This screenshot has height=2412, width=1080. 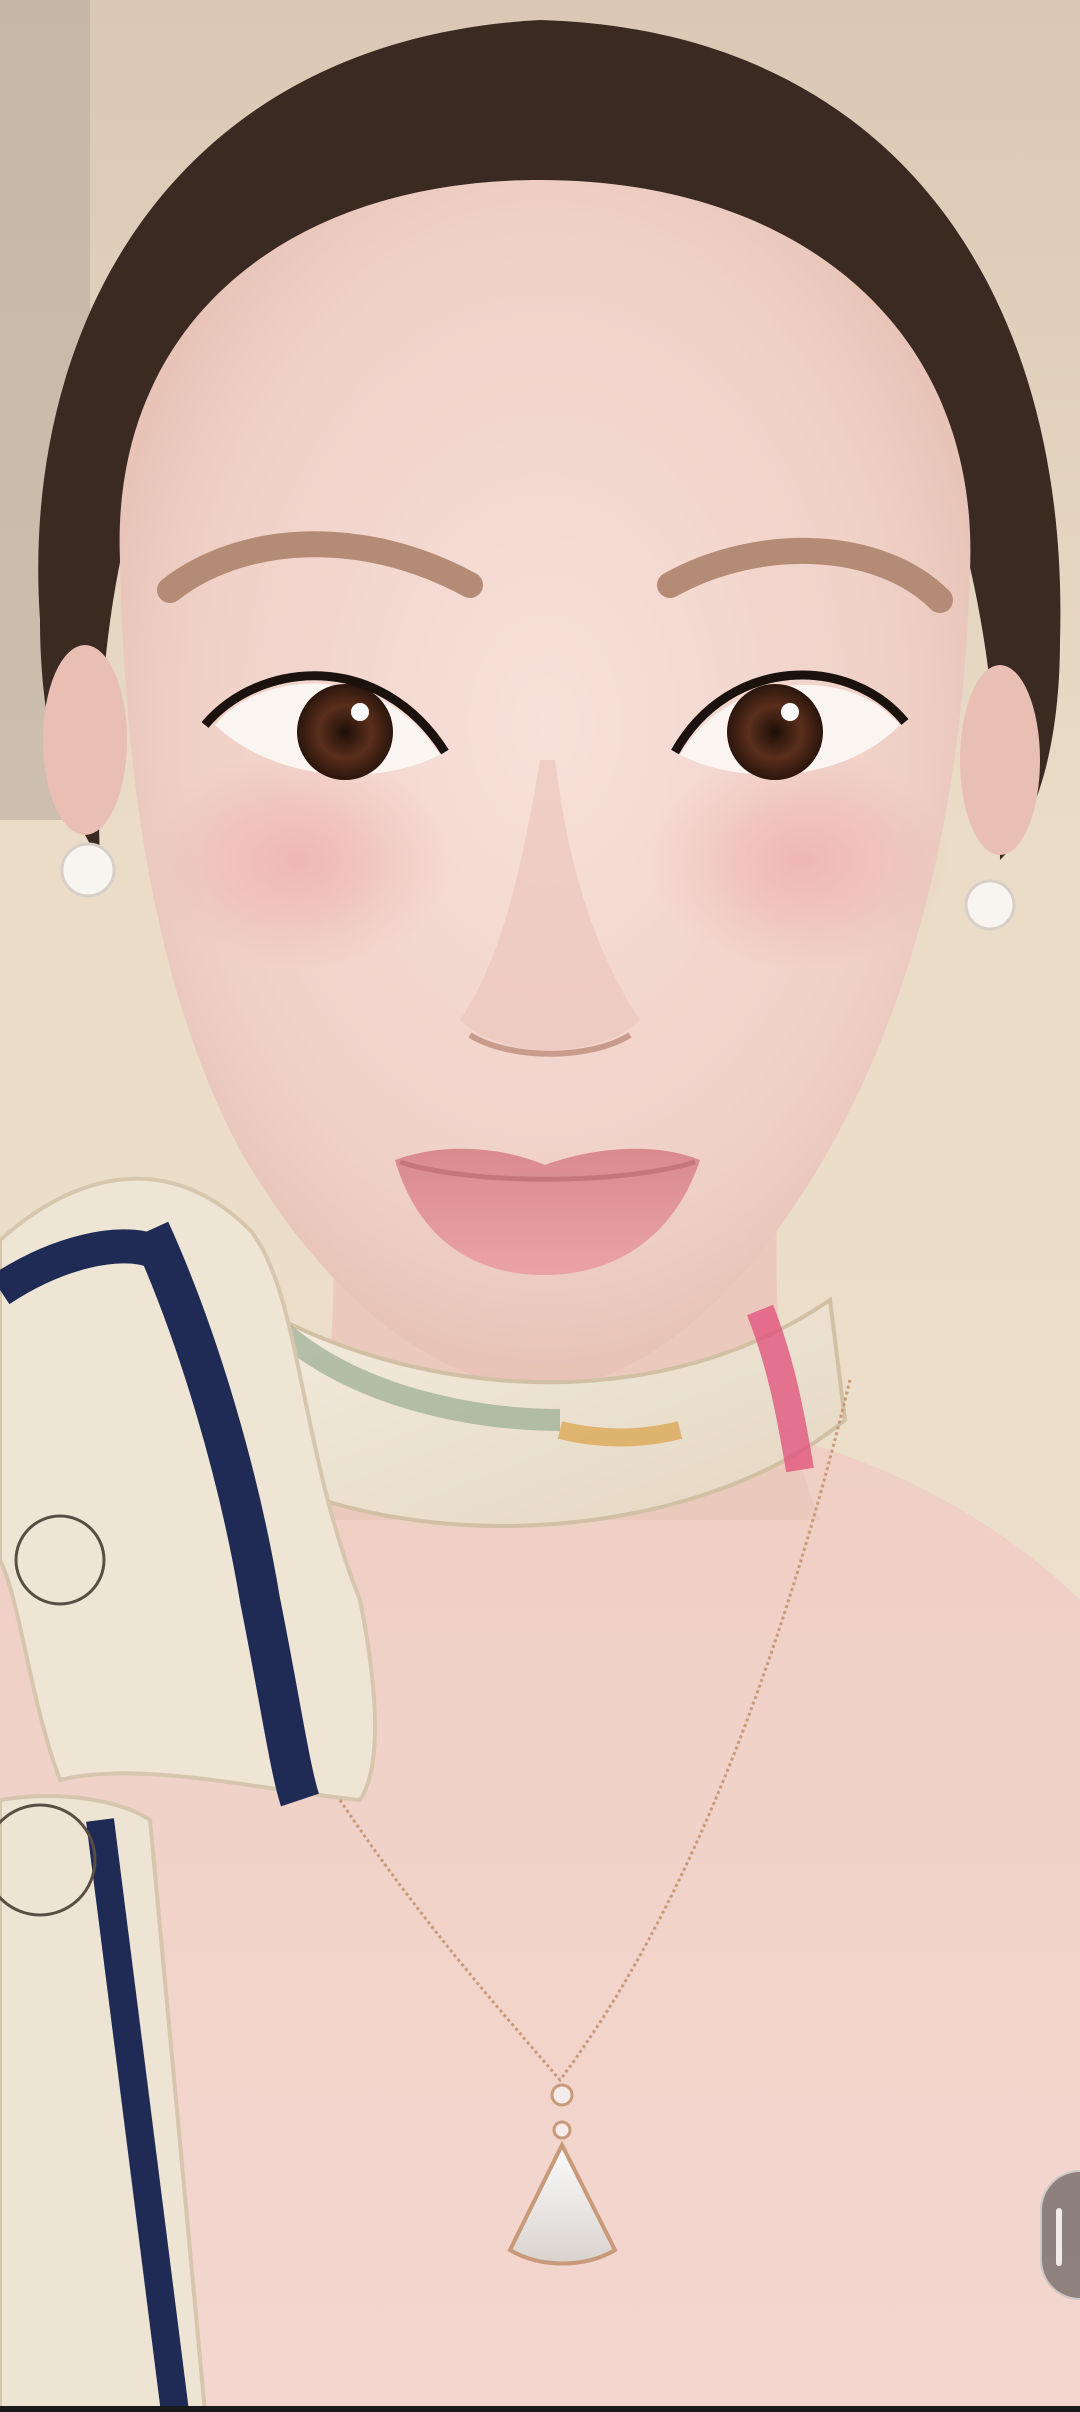 What do you see at coordinates (85, 740) in the screenshot?
I see `left-ear` at bounding box center [85, 740].